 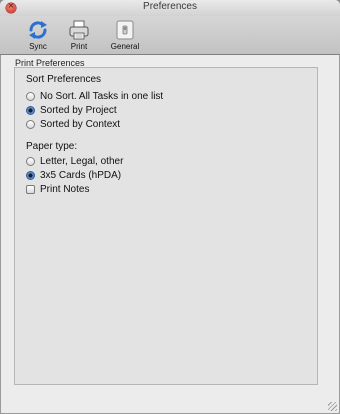 I want to click on sort-option-by-context: Sorted by Context, so click(x=73, y=124).